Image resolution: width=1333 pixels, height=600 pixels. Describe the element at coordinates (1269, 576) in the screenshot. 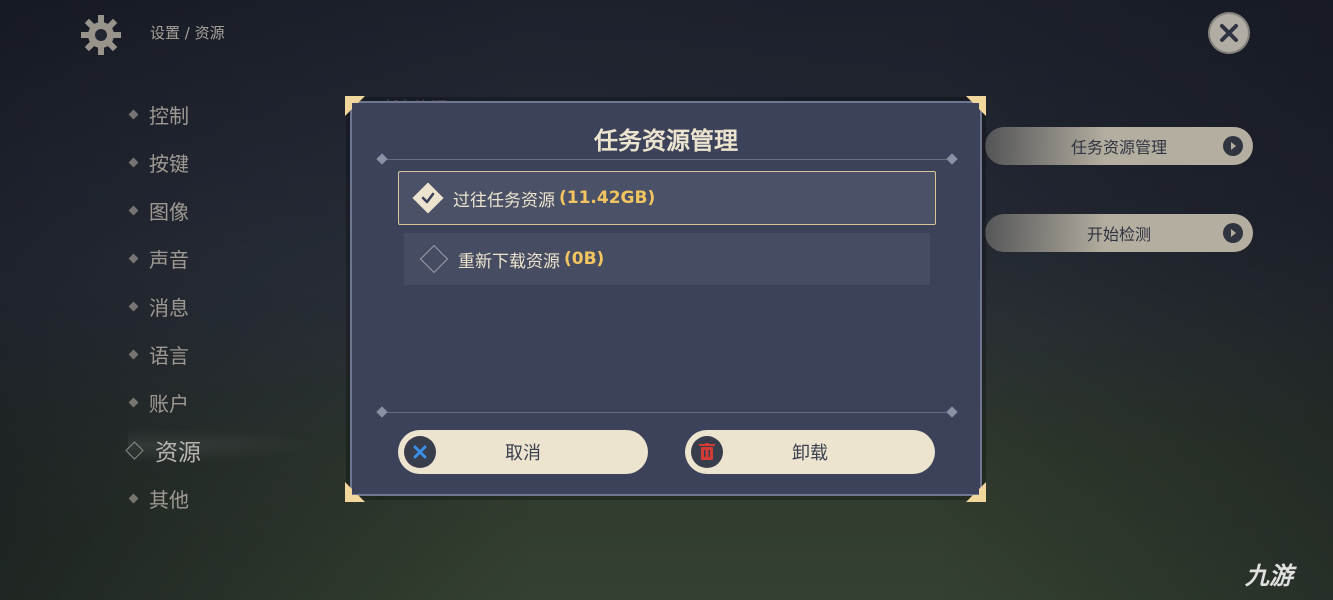

I see `watermark-logo: 九游` at that location.